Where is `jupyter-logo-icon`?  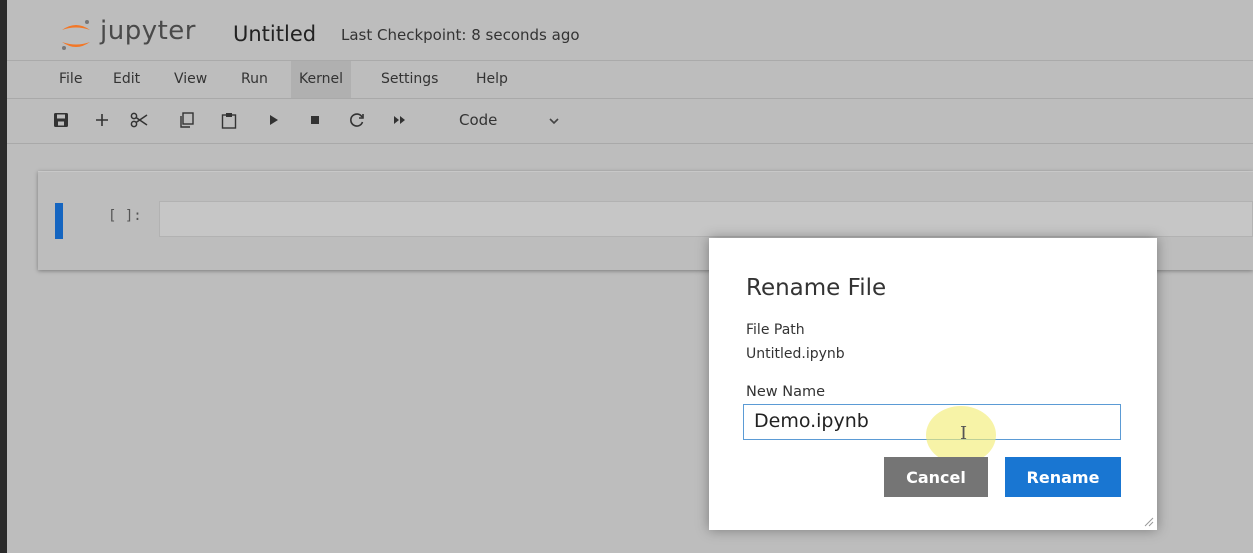
jupyter-logo-icon is located at coordinates (76, 35).